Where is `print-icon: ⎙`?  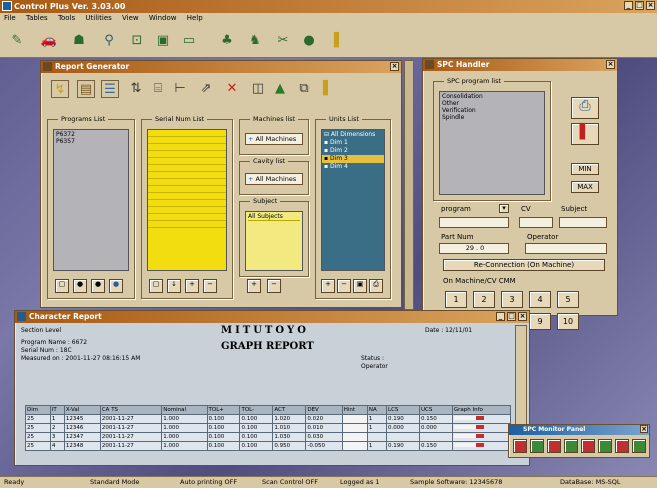
print-icon: ⎙ is located at coordinates (376, 286).